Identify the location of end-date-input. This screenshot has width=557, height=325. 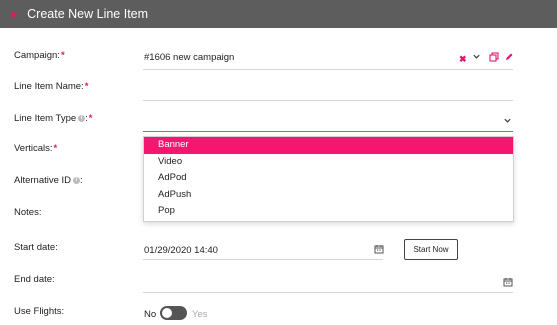
(321, 283).